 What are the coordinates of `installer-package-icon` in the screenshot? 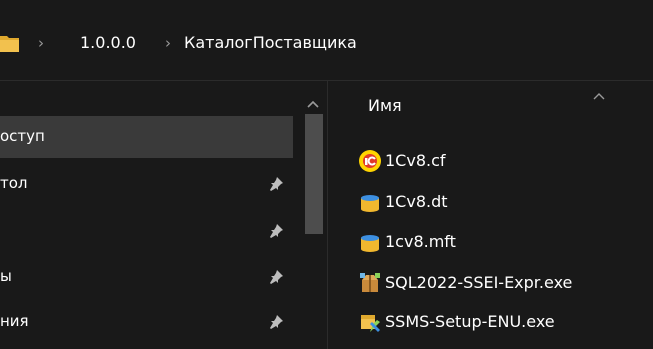 It's located at (370, 285).